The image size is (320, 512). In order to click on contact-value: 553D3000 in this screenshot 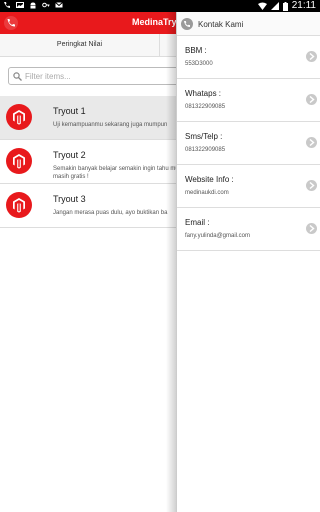, I will do `click(199, 64)`.